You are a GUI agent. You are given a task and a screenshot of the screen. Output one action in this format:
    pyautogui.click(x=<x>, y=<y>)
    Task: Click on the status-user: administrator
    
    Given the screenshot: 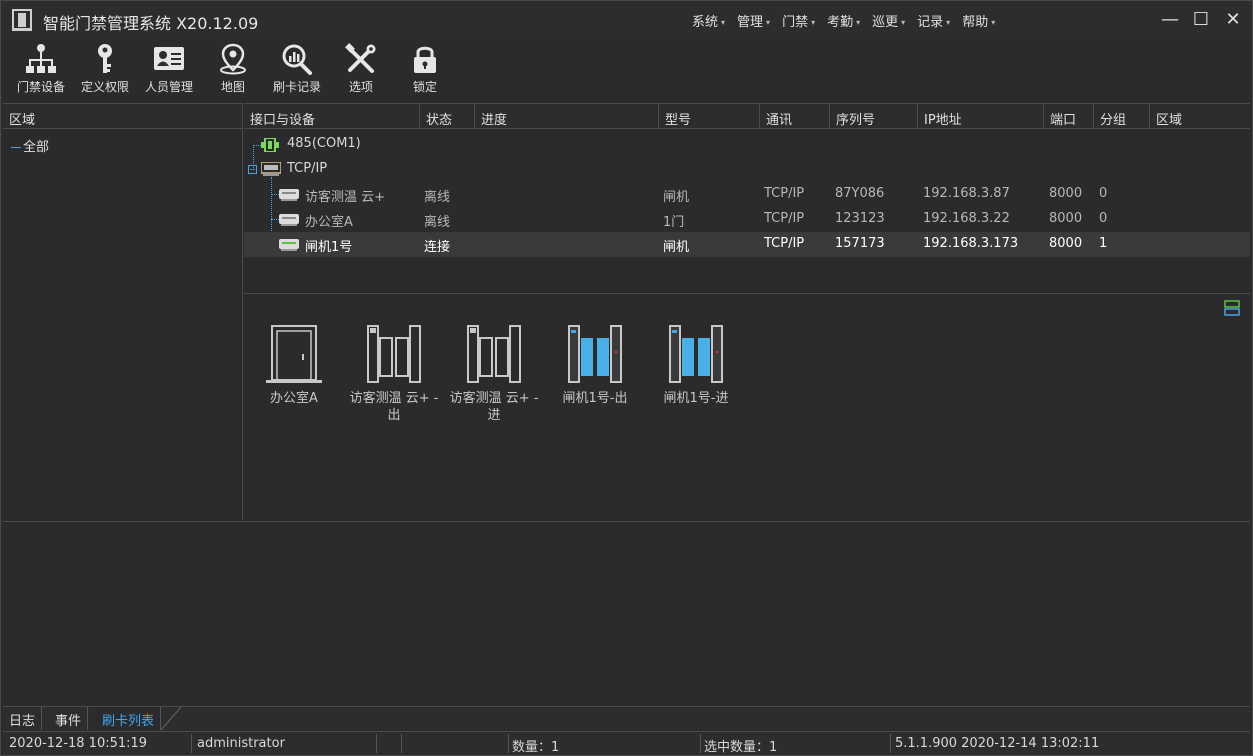 What is the action you would take?
    pyautogui.click(x=241, y=743)
    